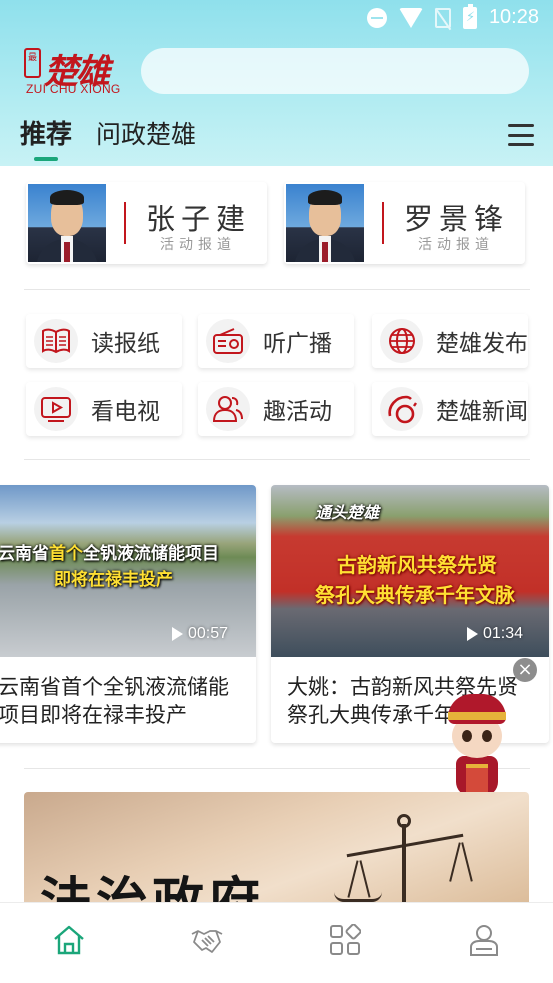 Image resolution: width=553 pixels, height=983 pixels. Describe the element at coordinates (114, 701) in the screenshot. I see `video-title: 云南省首个全钒液流储能 项目即将在禄丰投产` at that location.